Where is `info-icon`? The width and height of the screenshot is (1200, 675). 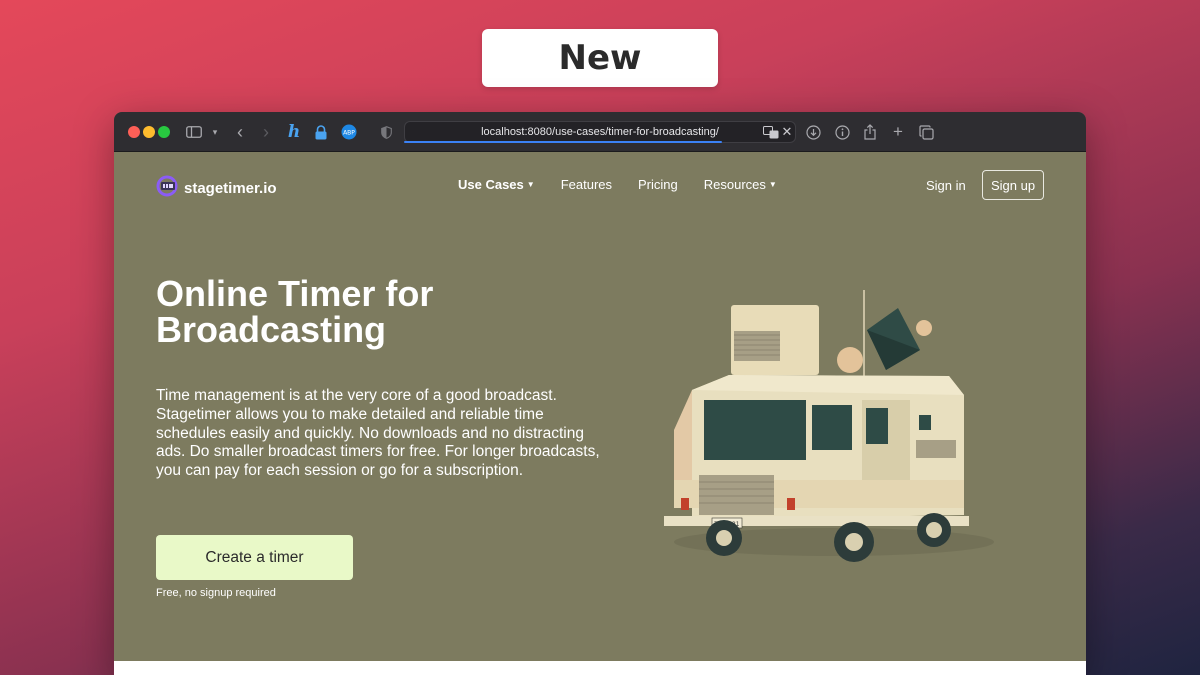
info-icon is located at coordinates (842, 132).